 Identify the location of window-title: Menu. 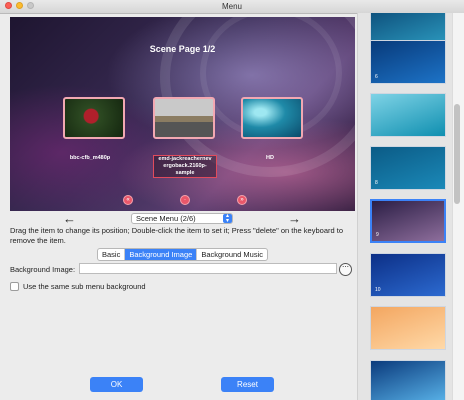
(231, 6).